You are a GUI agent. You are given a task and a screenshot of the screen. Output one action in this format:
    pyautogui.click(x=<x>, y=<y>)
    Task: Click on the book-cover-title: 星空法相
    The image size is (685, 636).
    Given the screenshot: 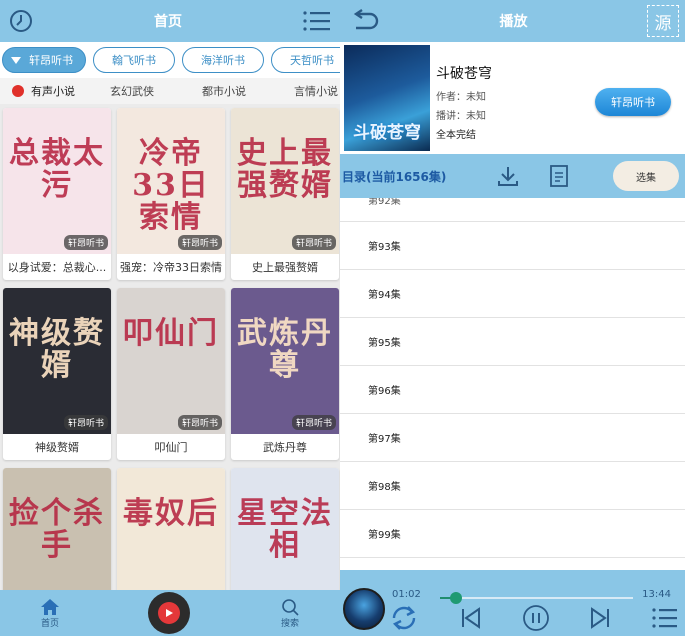 What is the action you would take?
    pyautogui.click(x=285, y=529)
    